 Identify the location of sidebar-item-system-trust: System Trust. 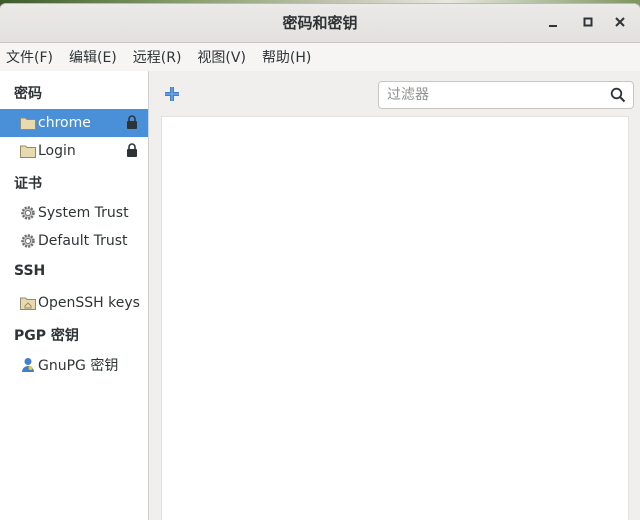
(74, 213).